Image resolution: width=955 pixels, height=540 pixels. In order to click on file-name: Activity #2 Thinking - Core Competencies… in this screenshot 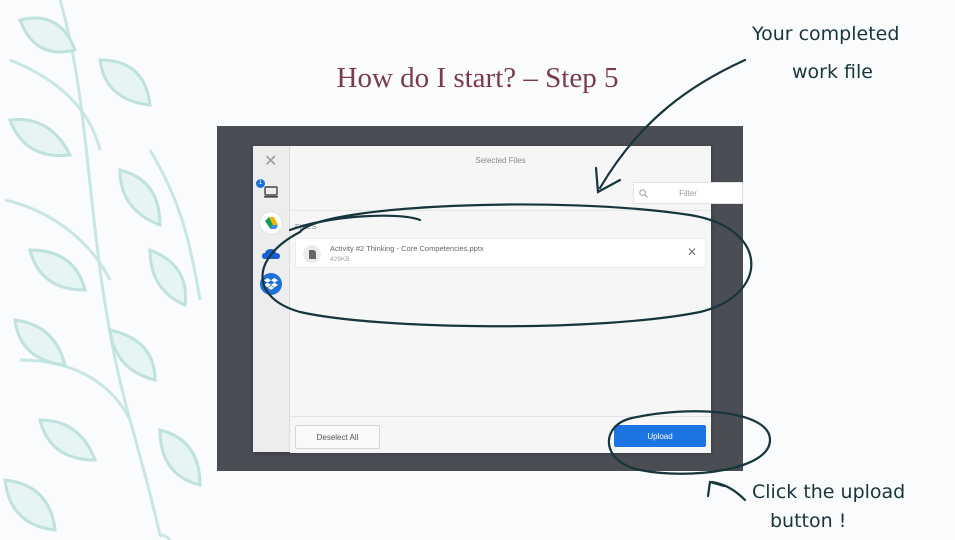, I will do `click(407, 248)`.